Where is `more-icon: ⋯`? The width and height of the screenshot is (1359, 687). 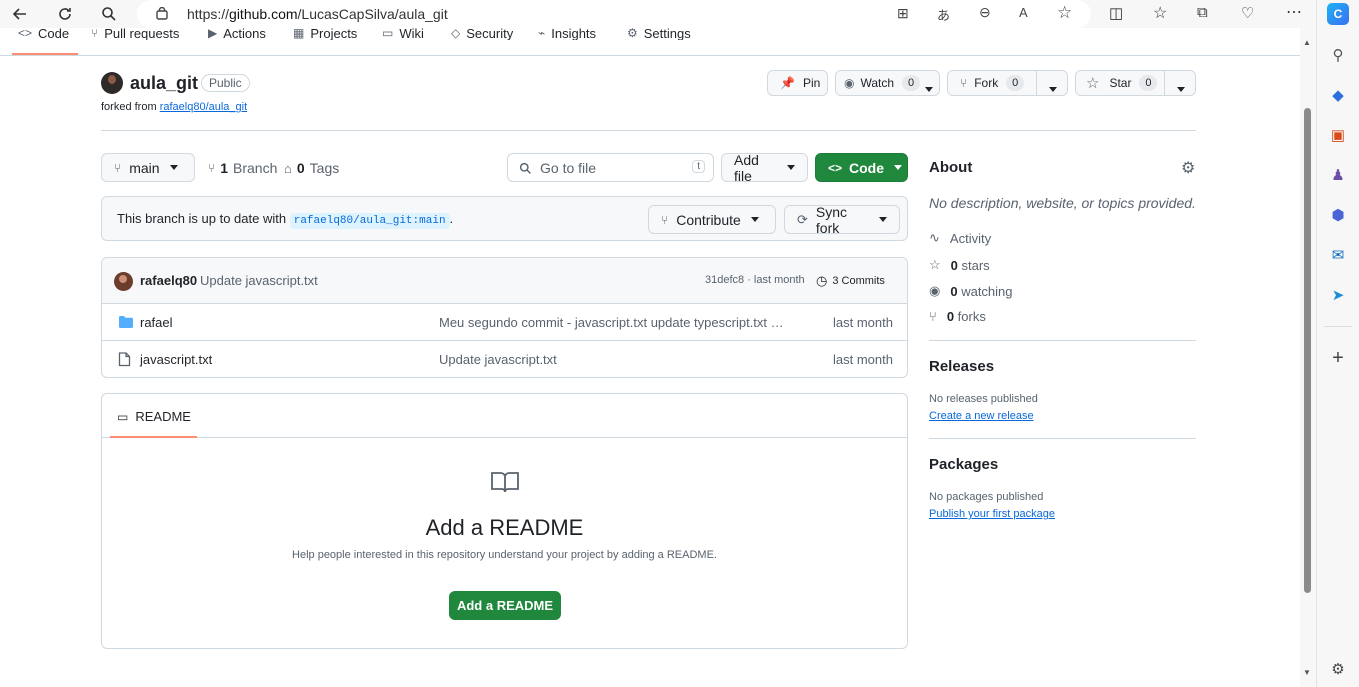
more-icon: ⋯ is located at coordinates (1294, 12).